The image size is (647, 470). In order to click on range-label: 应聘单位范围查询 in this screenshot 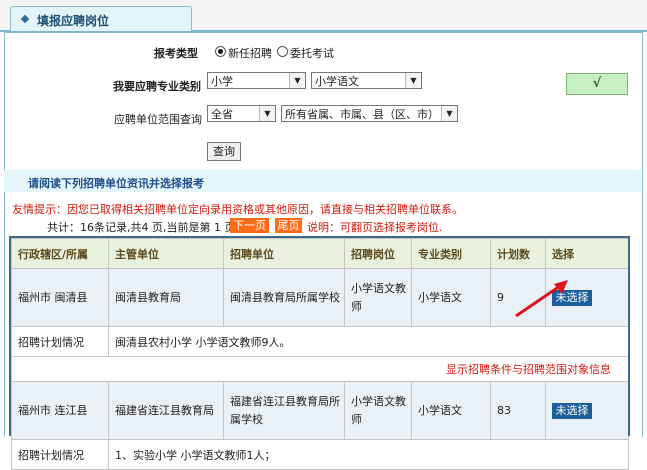, I will do `click(158, 119)`.